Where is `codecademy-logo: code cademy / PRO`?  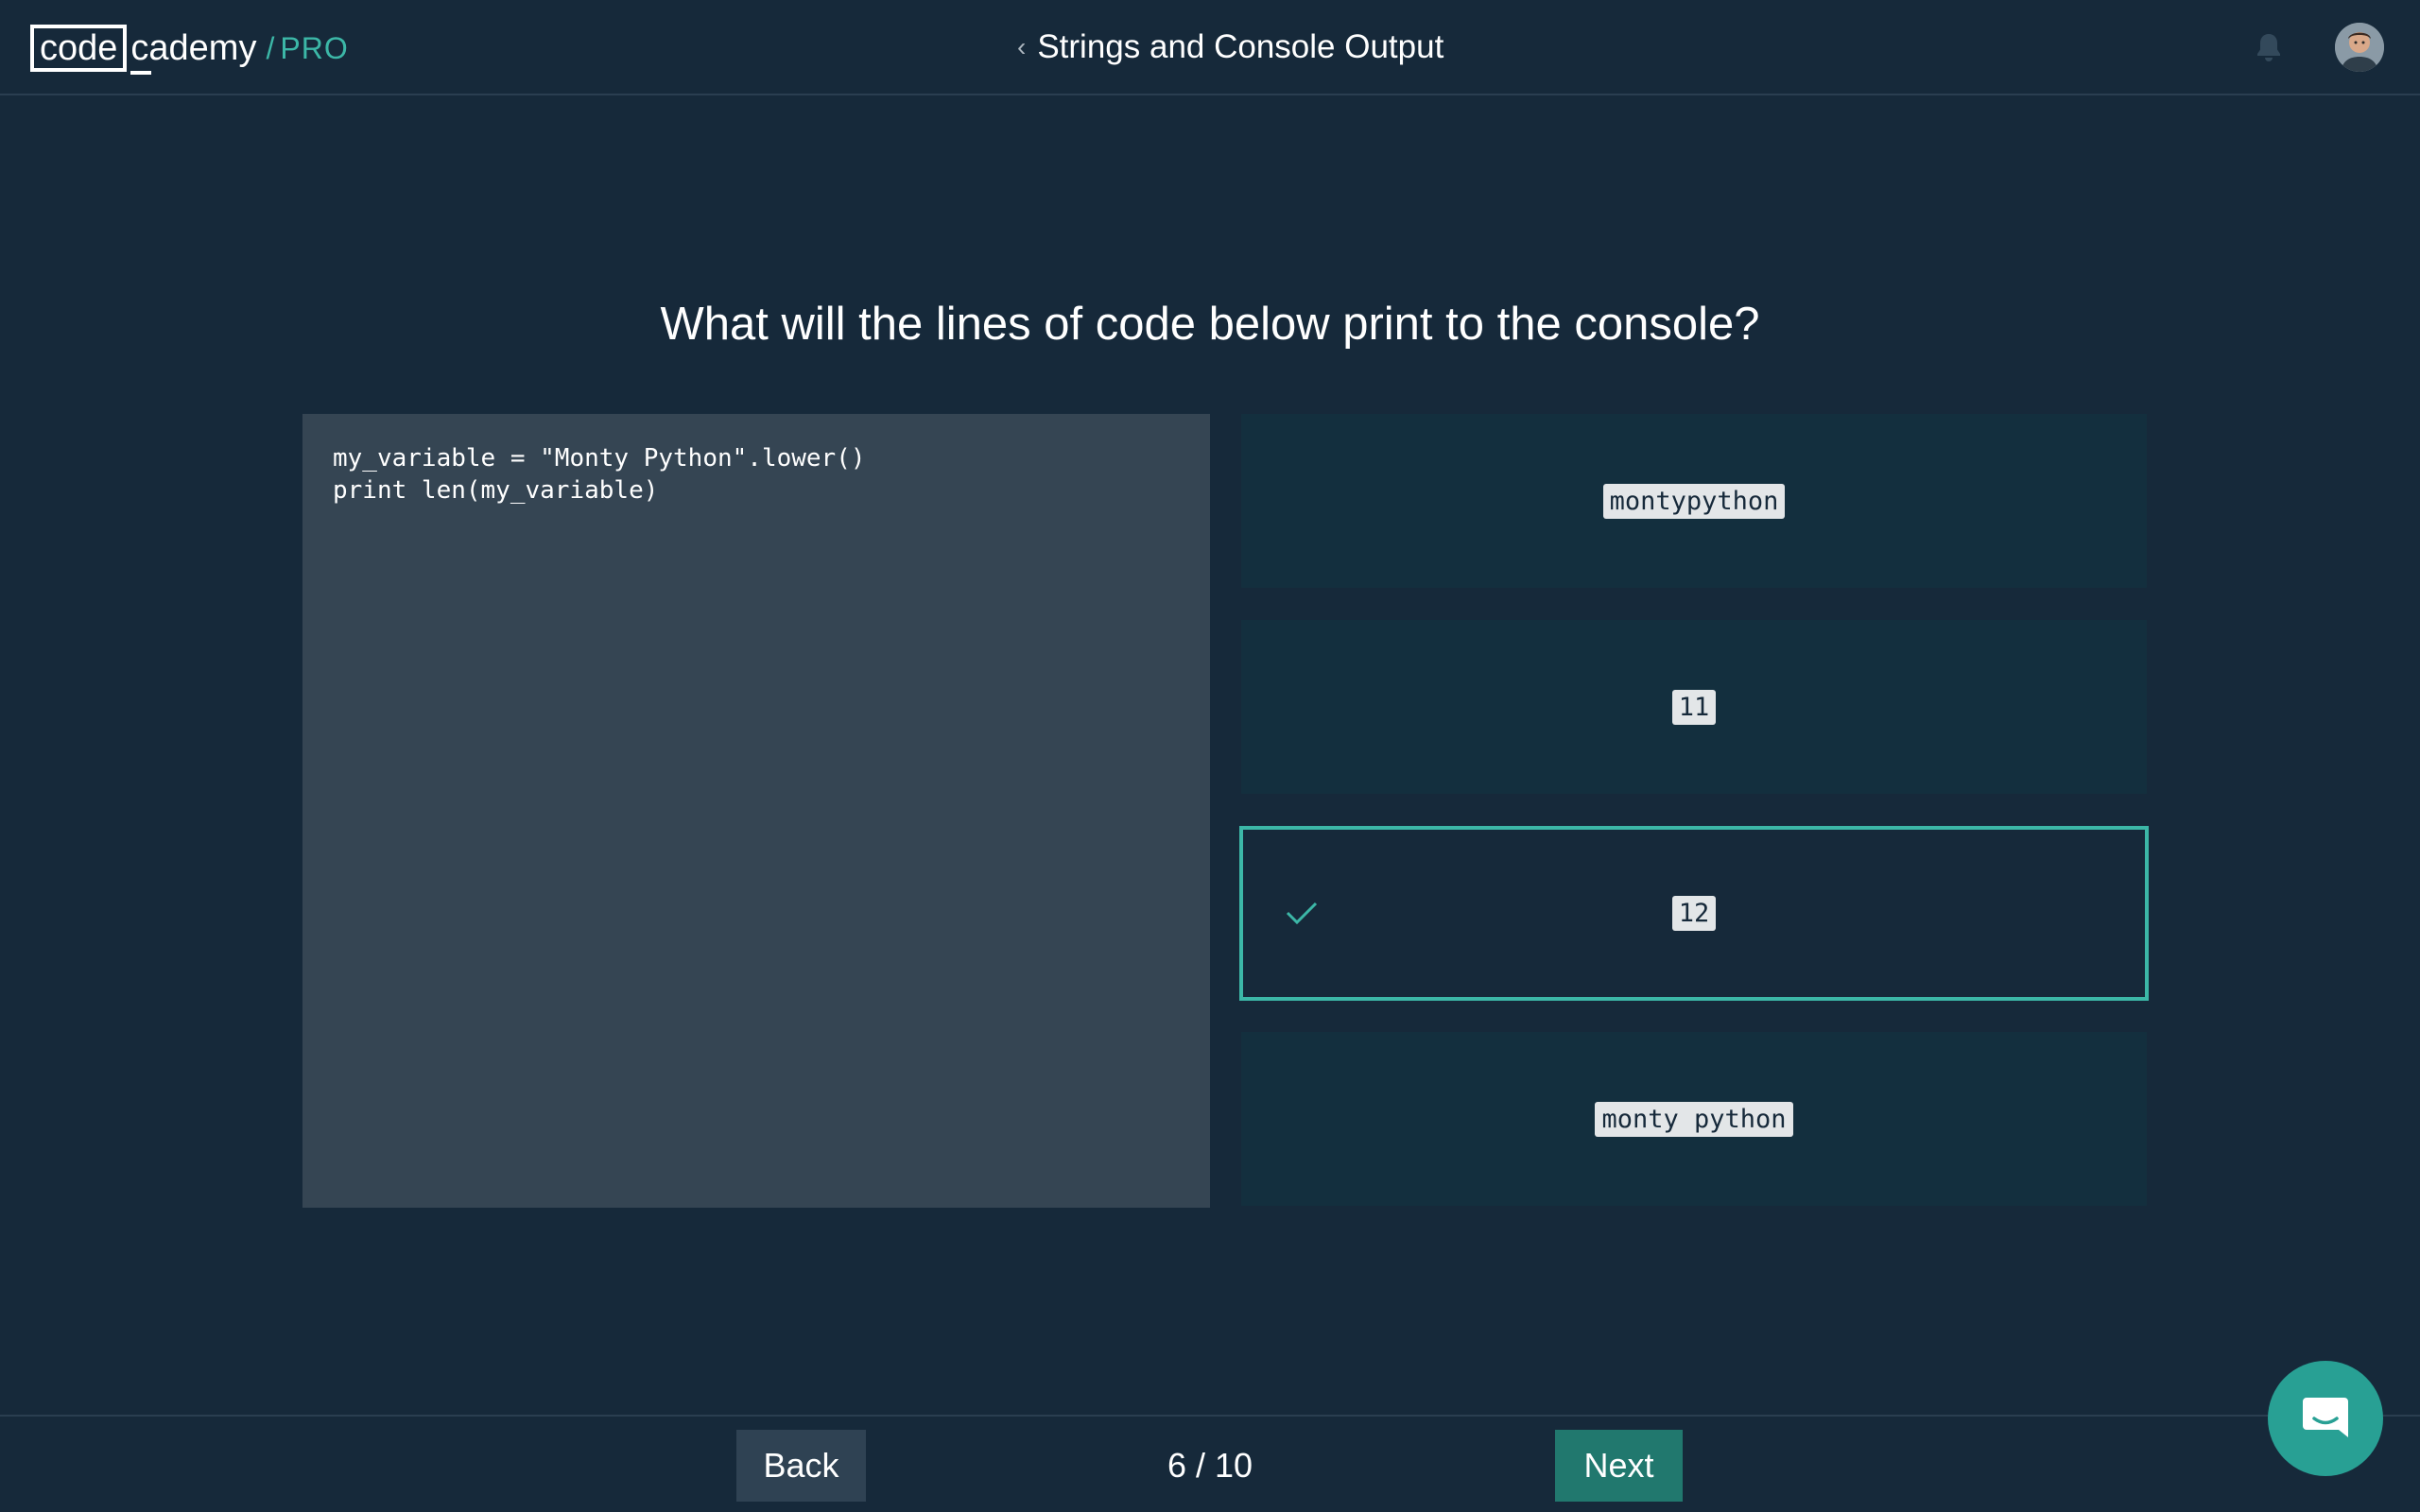
codecademy-logo: code cademy / PRO is located at coordinates (189, 50).